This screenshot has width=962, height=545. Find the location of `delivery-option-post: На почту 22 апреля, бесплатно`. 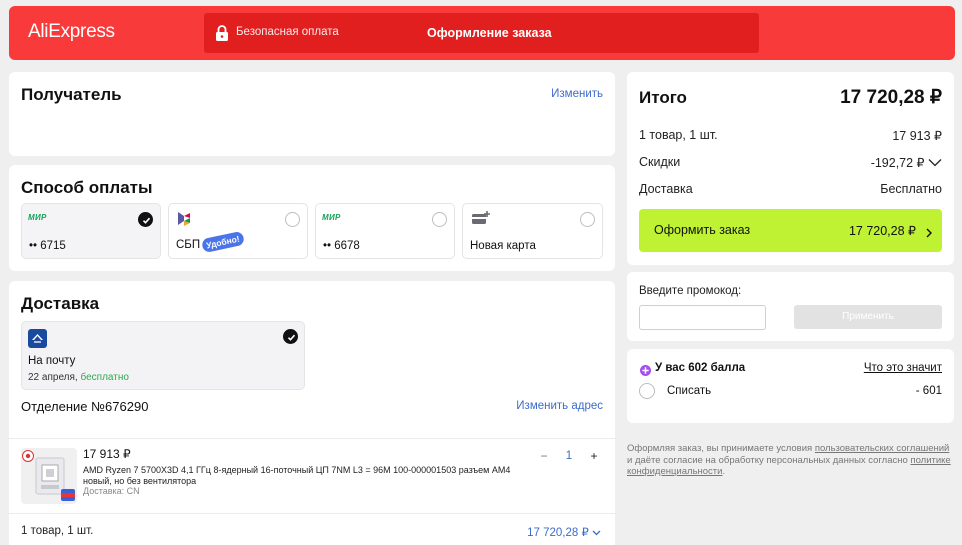

delivery-option-post: На почту 22 апреля, бесплатно is located at coordinates (163, 355).